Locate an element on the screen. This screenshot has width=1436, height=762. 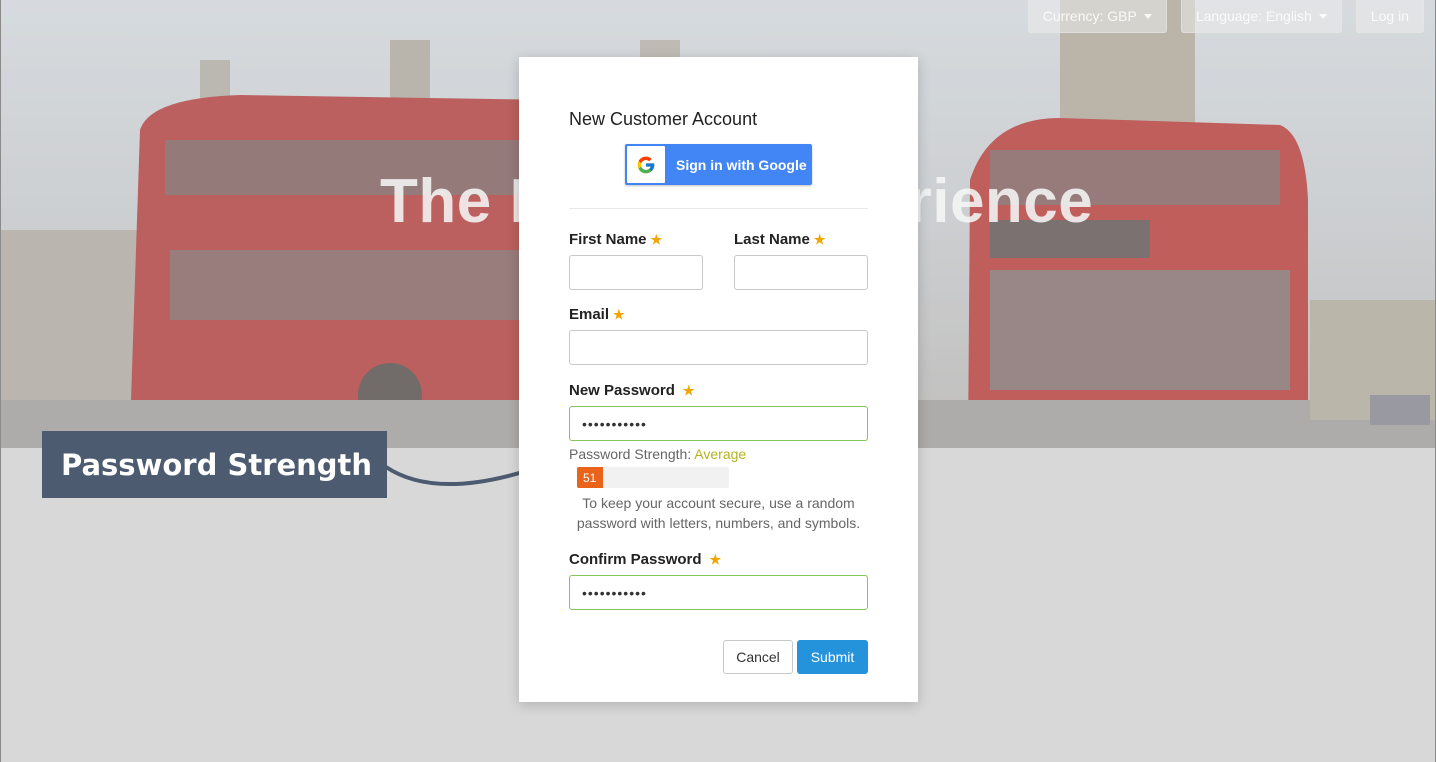
confirm-password-label: Confirm Password ★ is located at coordinates (645, 559).